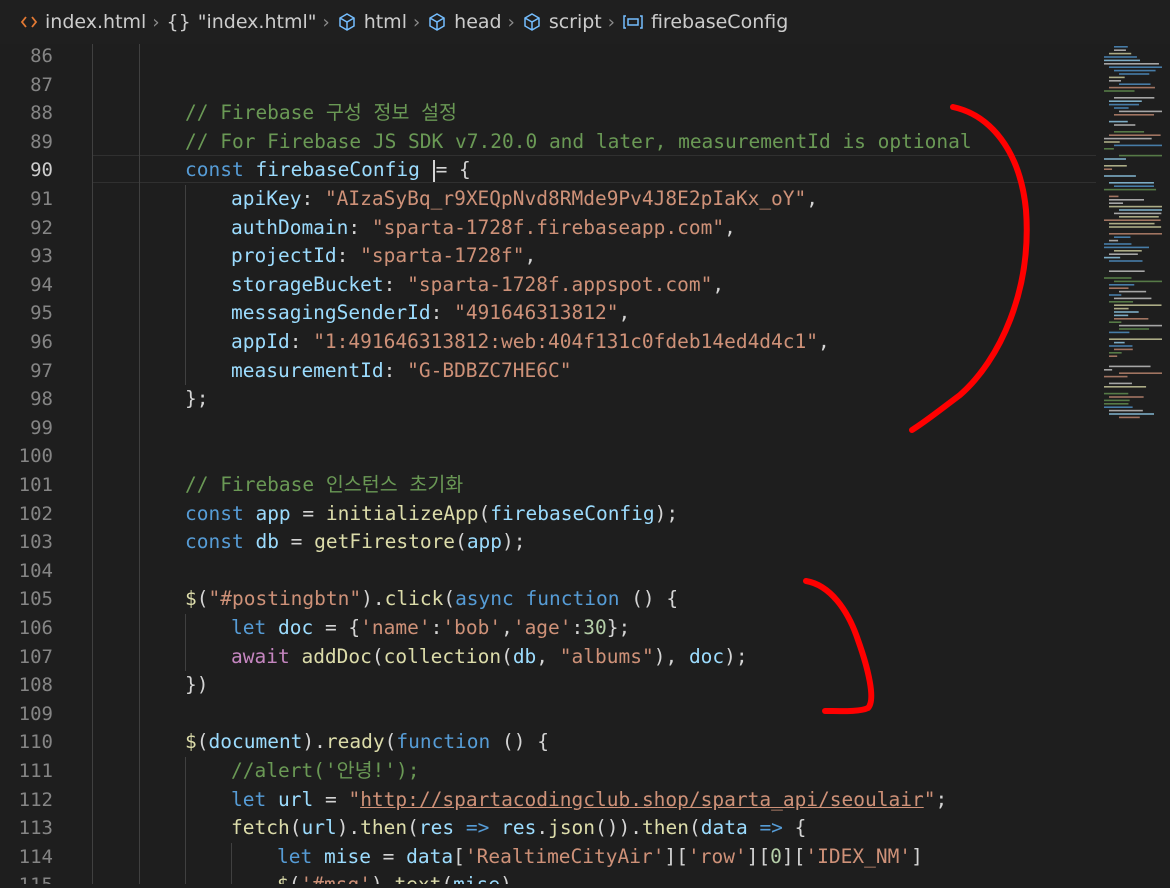  What do you see at coordinates (506, 878) in the screenshot?
I see `code-token: )` at bounding box center [506, 878].